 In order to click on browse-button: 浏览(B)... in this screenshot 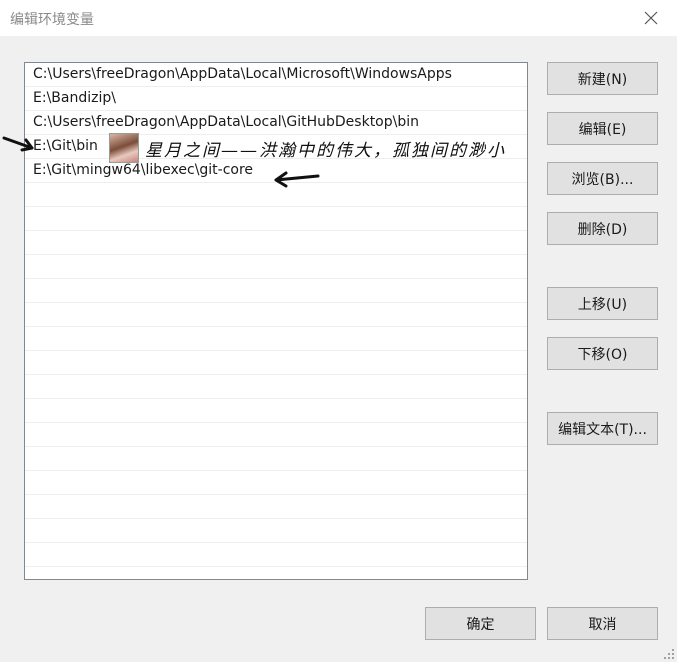, I will do `click(602, 178)`.